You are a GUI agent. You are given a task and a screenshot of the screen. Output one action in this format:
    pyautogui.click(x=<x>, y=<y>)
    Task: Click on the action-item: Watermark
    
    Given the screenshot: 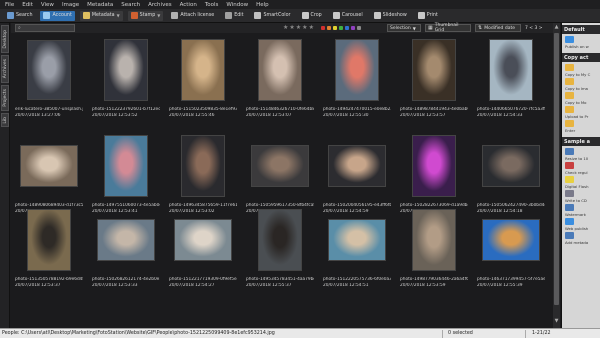 What is the action you would take?
    pyautogui.click(x=582, y=211)
    